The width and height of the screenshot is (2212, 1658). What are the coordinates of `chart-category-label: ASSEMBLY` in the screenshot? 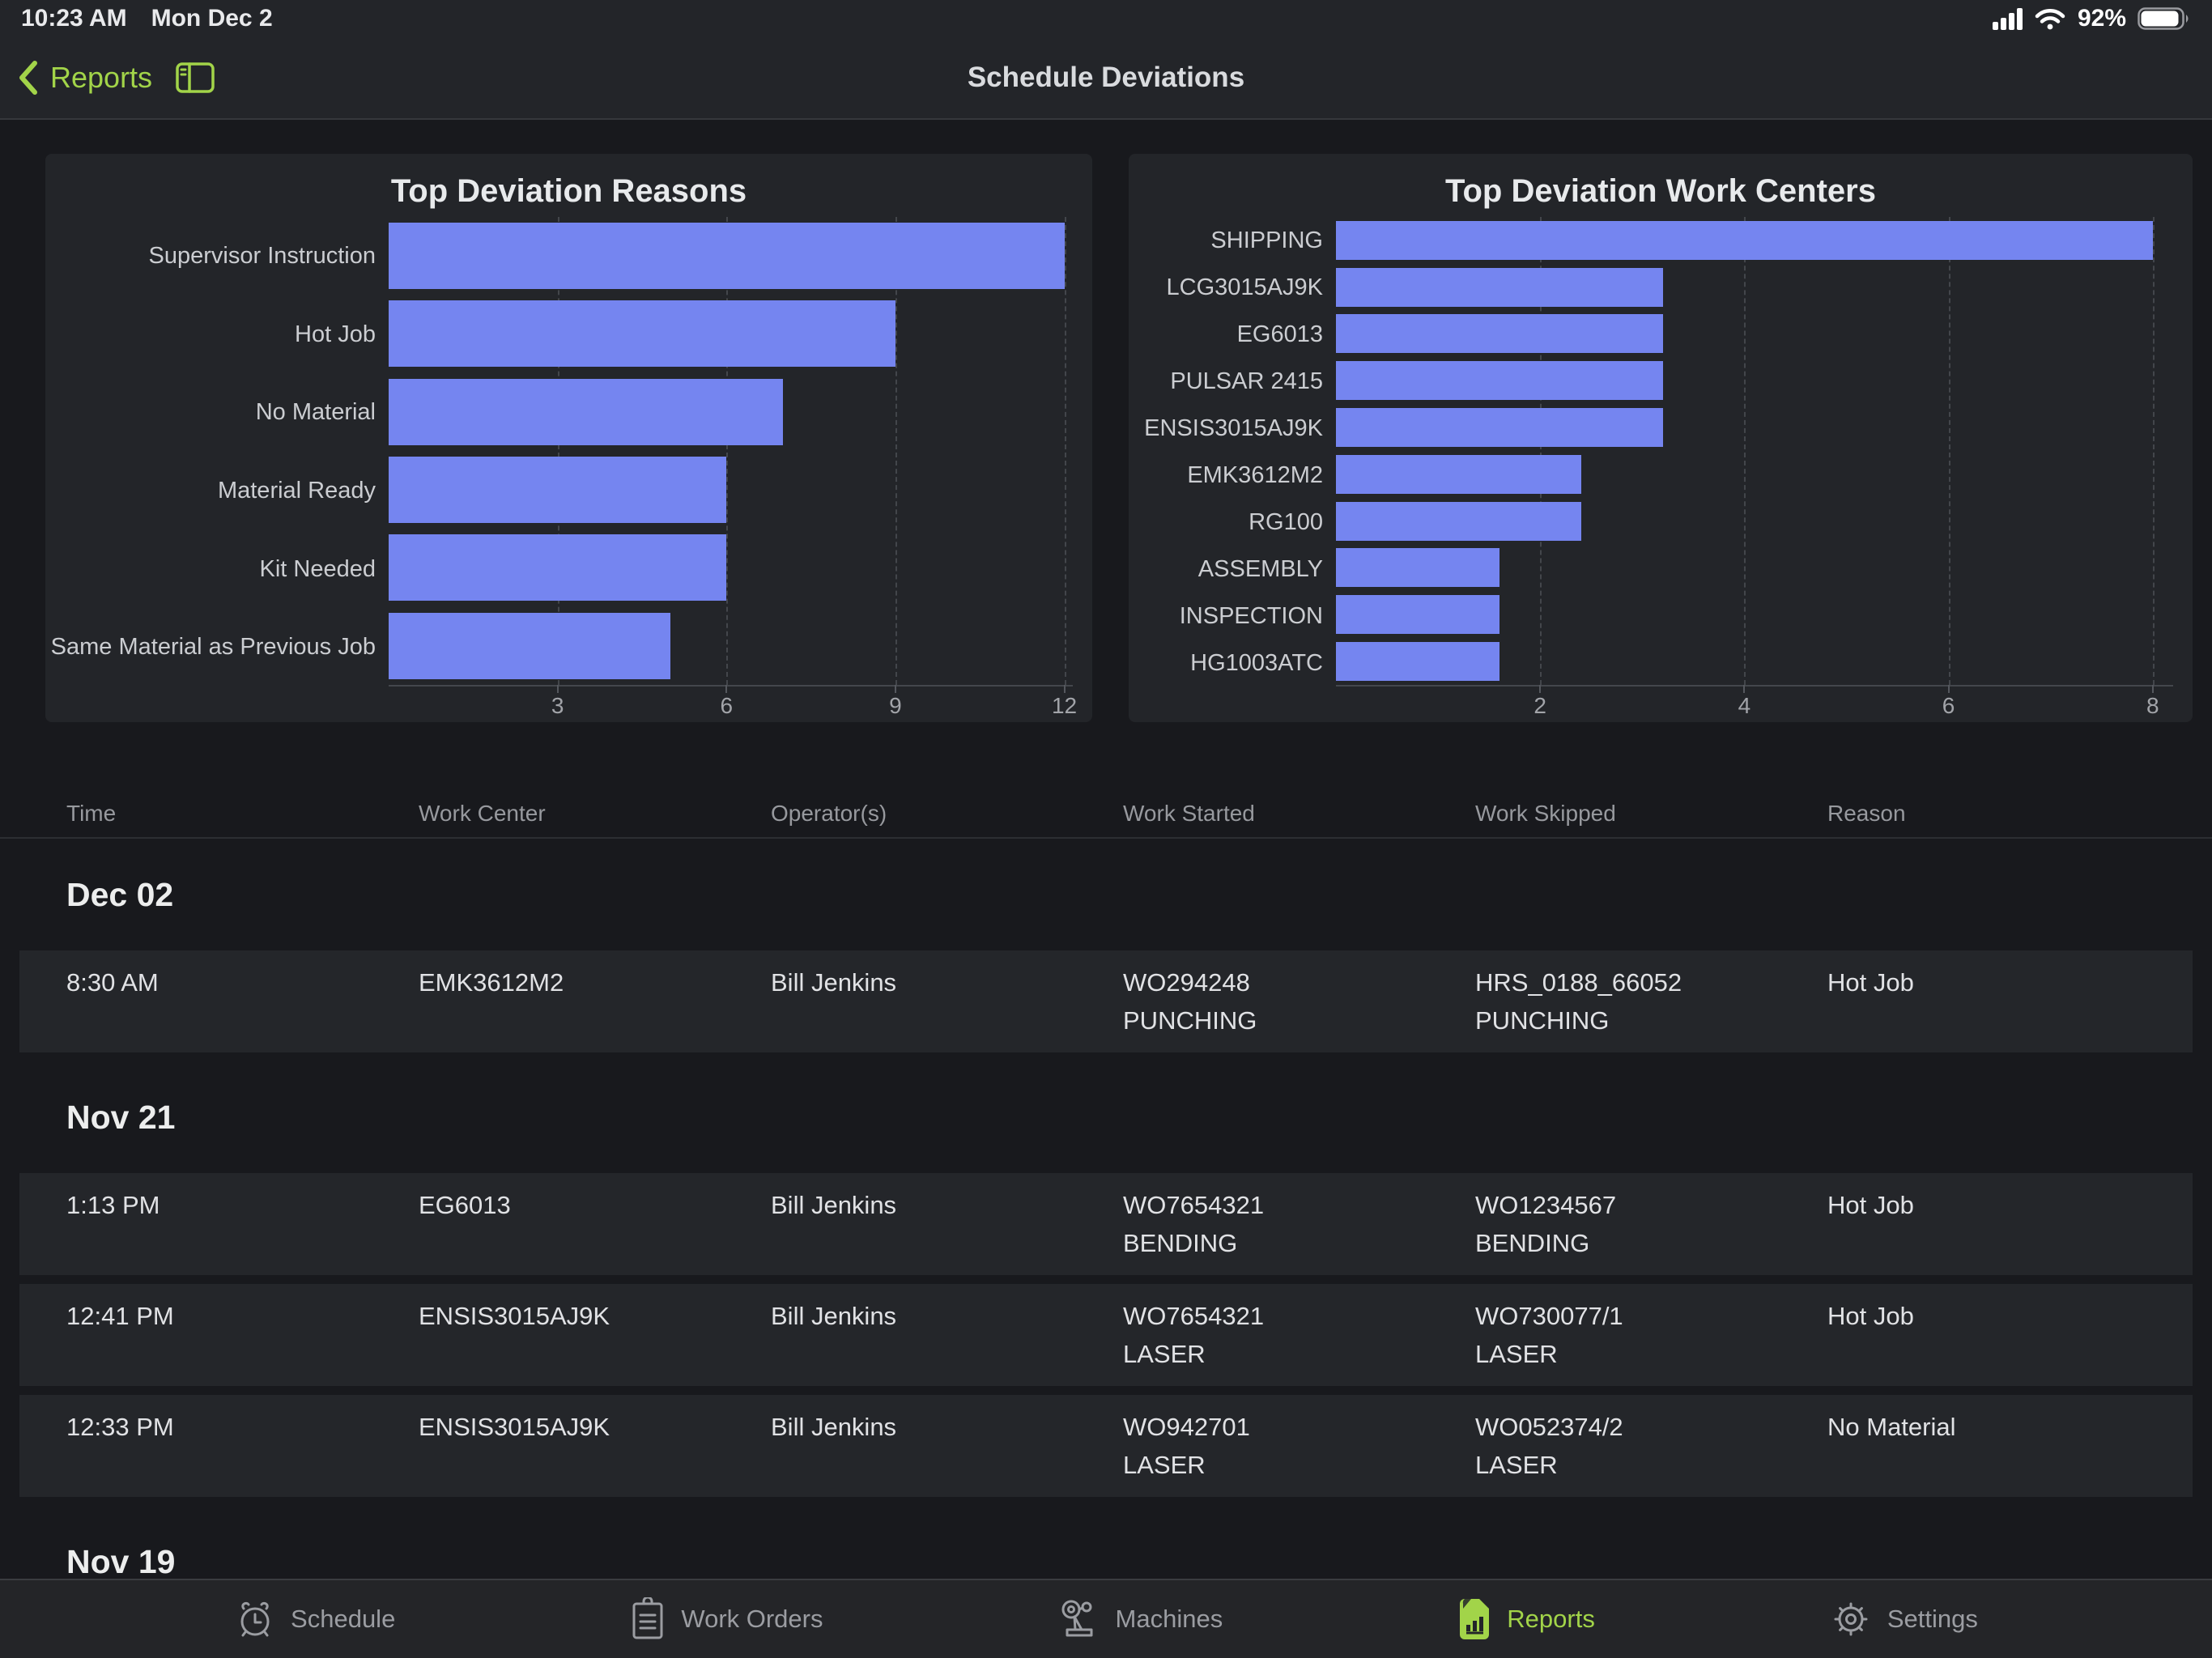 It's located at (1260, 568).